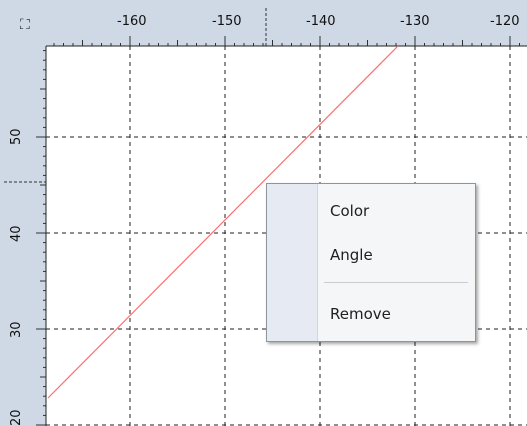 The image size is (527, 426). I want to click on ruler-corner: ⛶, so click(23, 23).